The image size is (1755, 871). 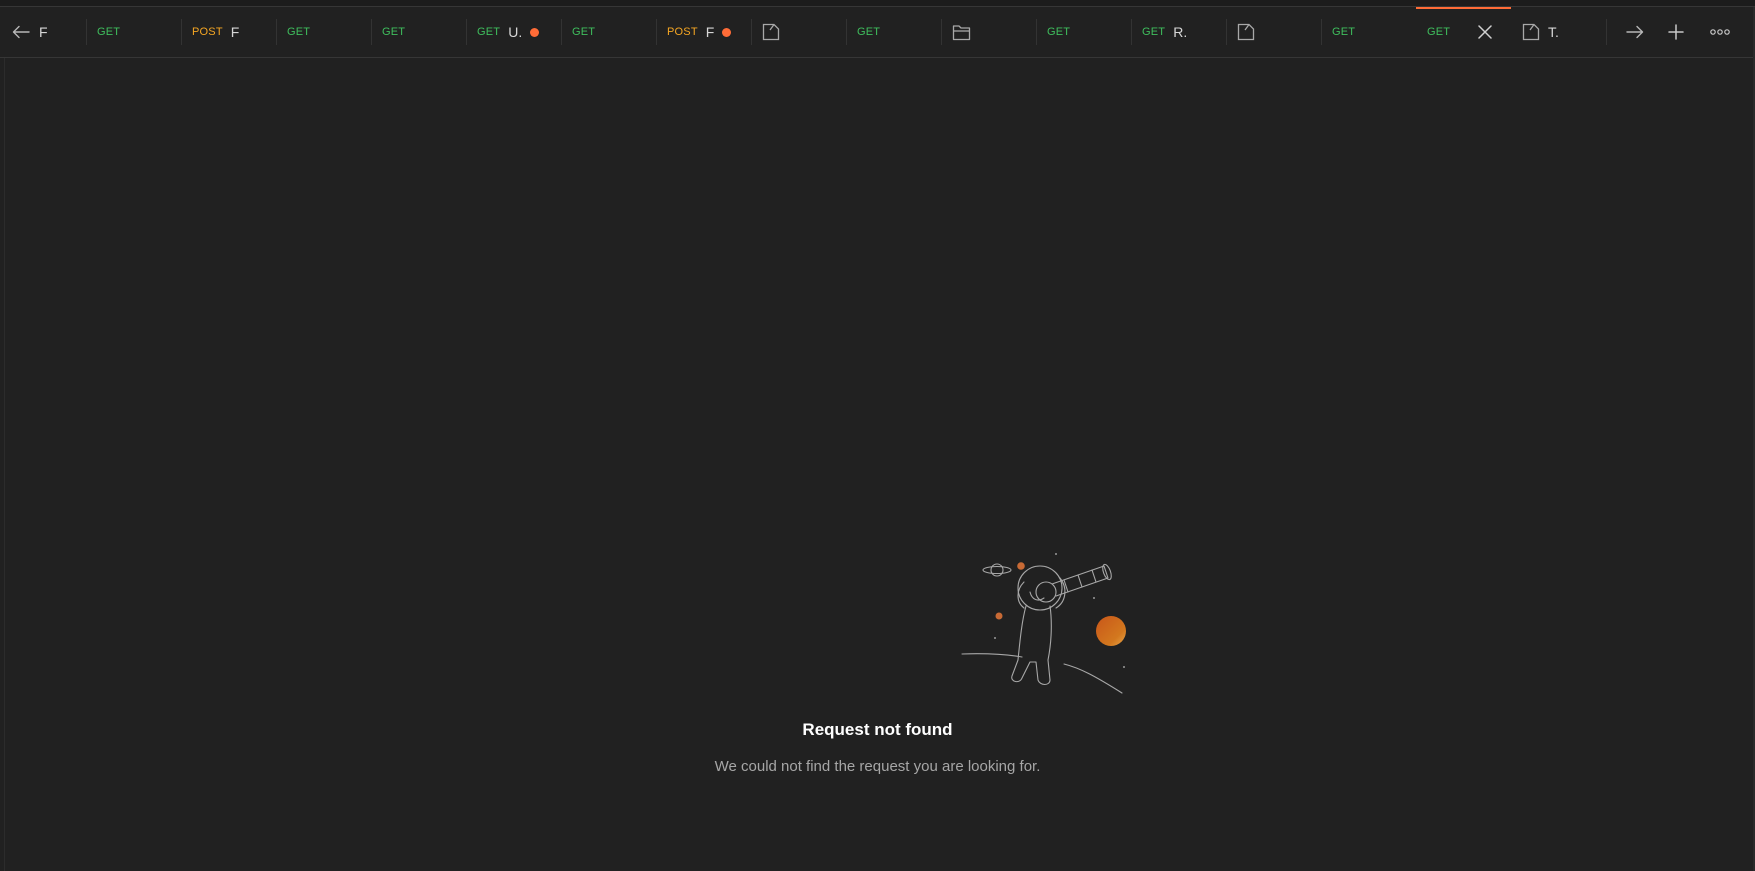 I want to click on tab-8: POST F, so click(x=703, y=32).